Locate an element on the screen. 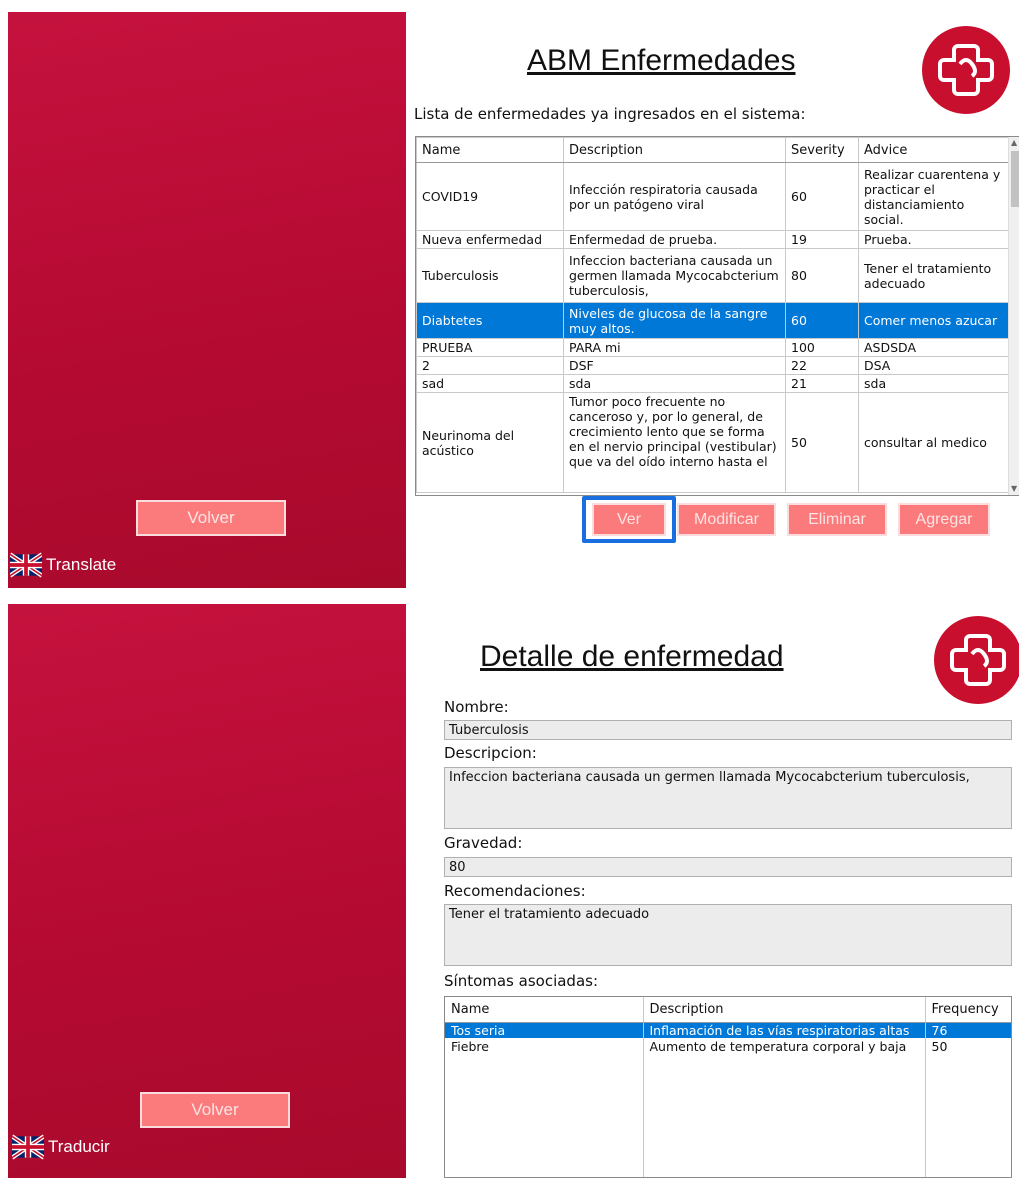 The height and width of the screenshot is (1178, 1019). recomendaciones-field: Tener el tratamiento adecuado is located at coordinates (728, 935).